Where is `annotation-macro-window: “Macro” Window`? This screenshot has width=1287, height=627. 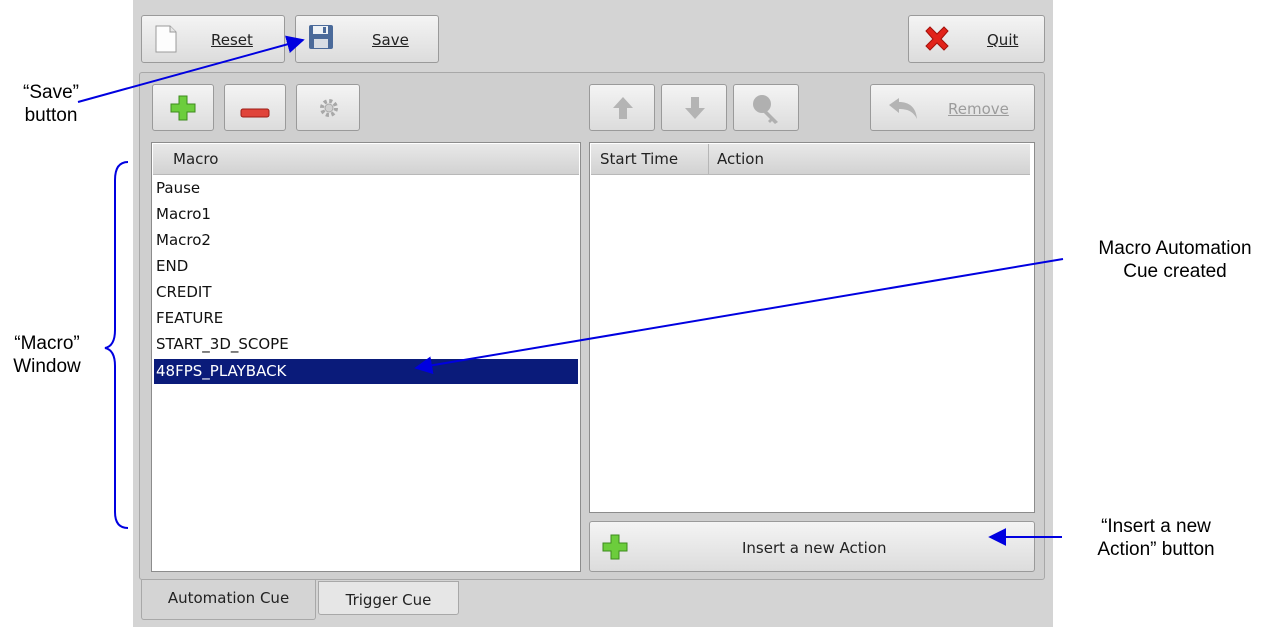
annotation-macro-window: “Macro” Window is located at coordinates (47, 355).